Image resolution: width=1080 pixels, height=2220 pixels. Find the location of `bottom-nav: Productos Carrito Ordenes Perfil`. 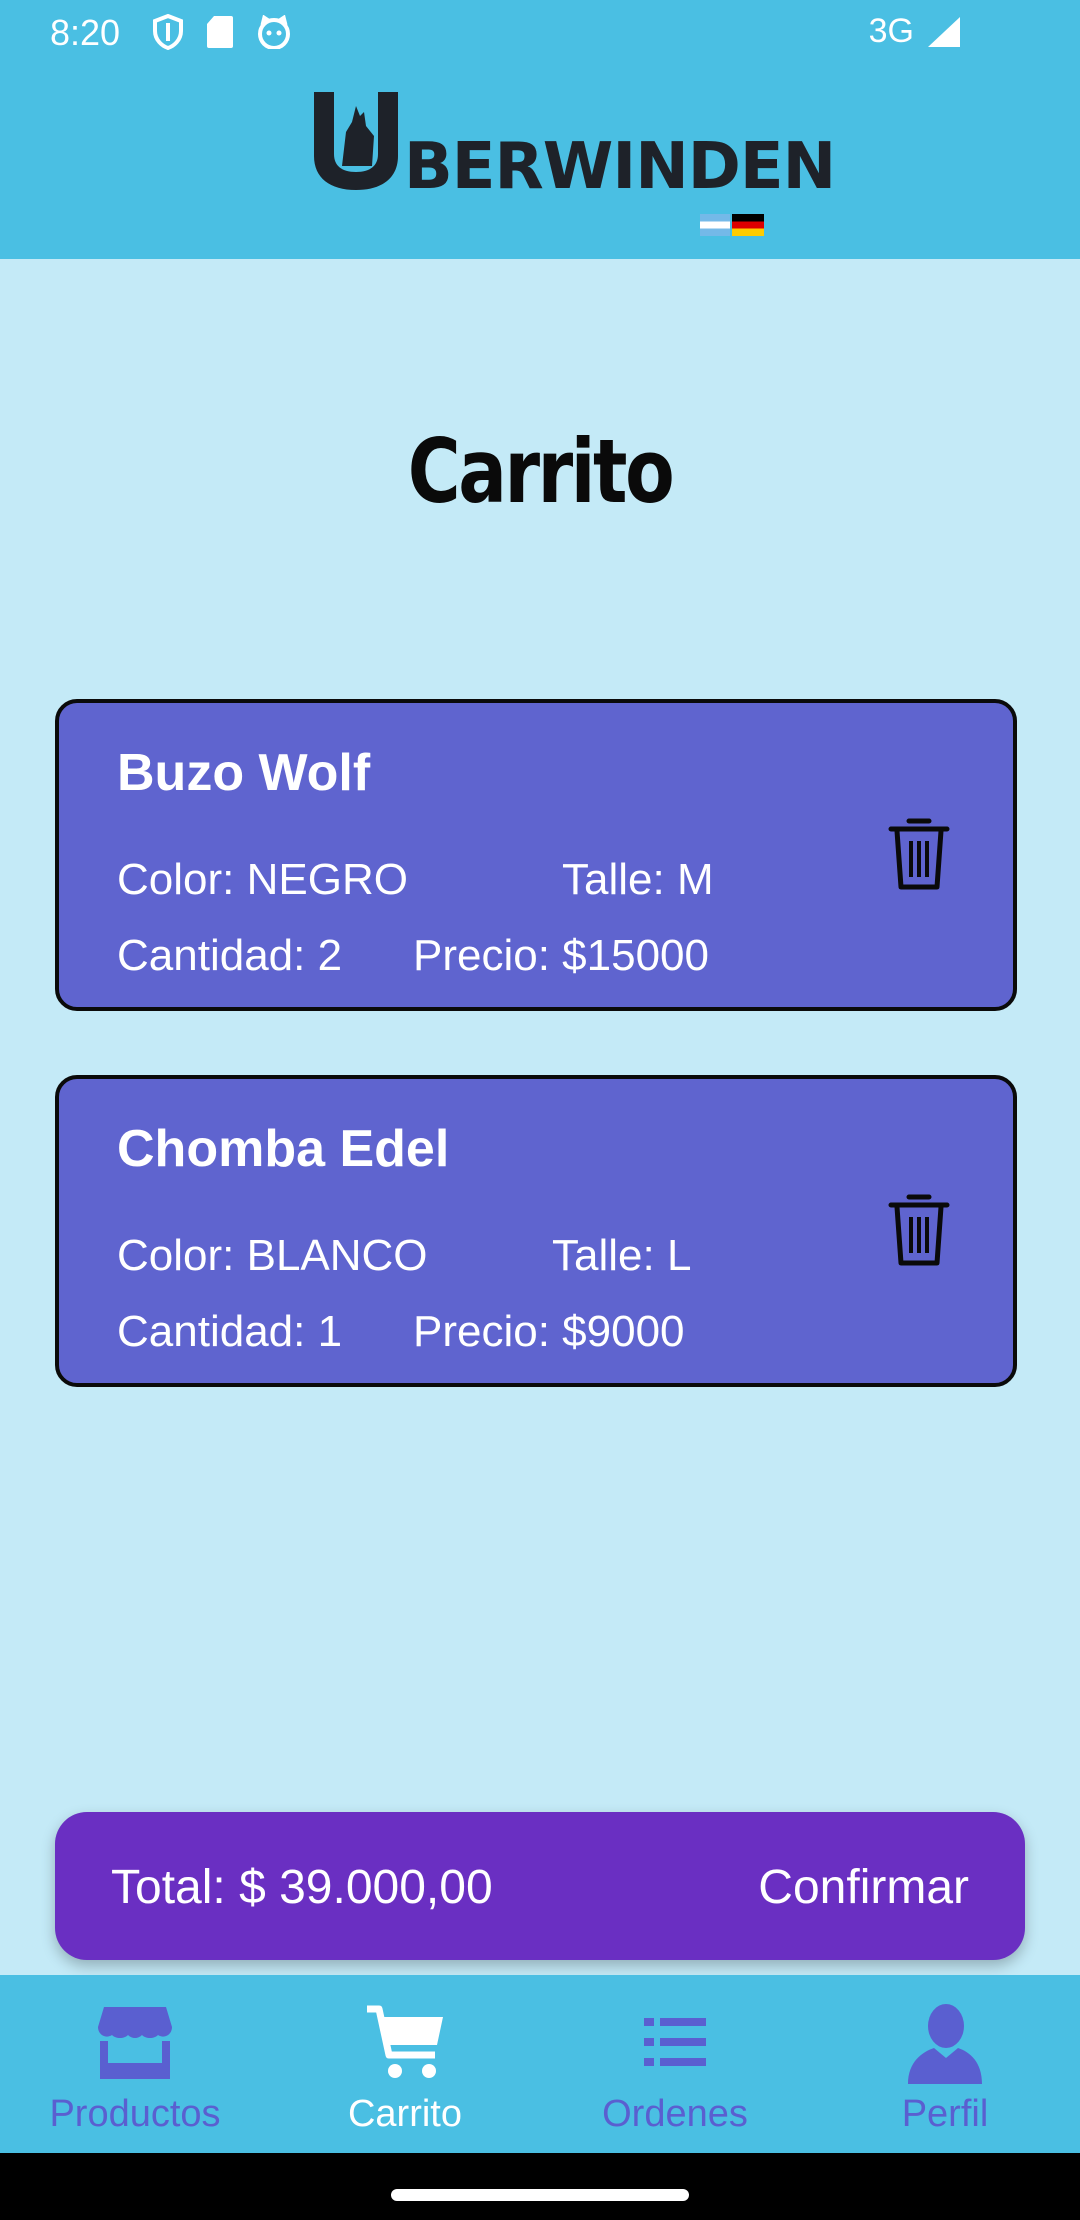

bottom-nav: Productos Carrito Ordenes Perfil is located at coordinates (540, 2064).